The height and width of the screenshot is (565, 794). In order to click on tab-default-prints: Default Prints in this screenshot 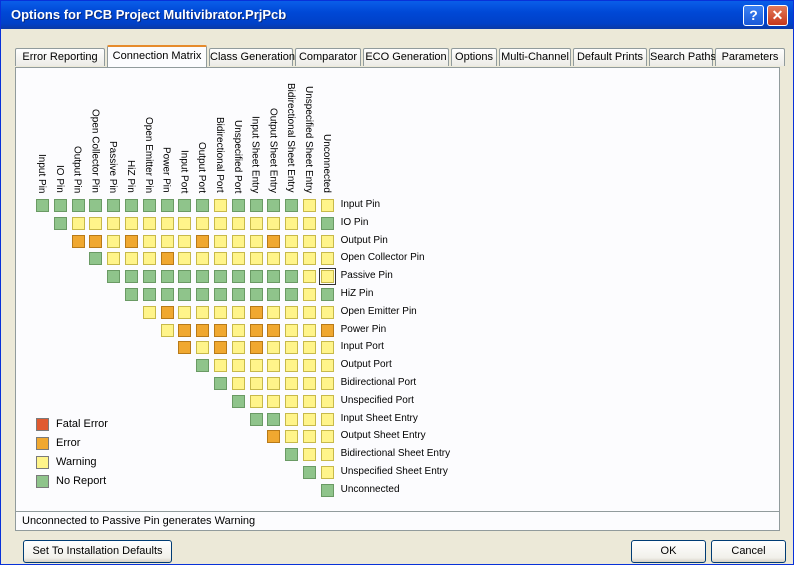, I will do `click(610, 57)`.